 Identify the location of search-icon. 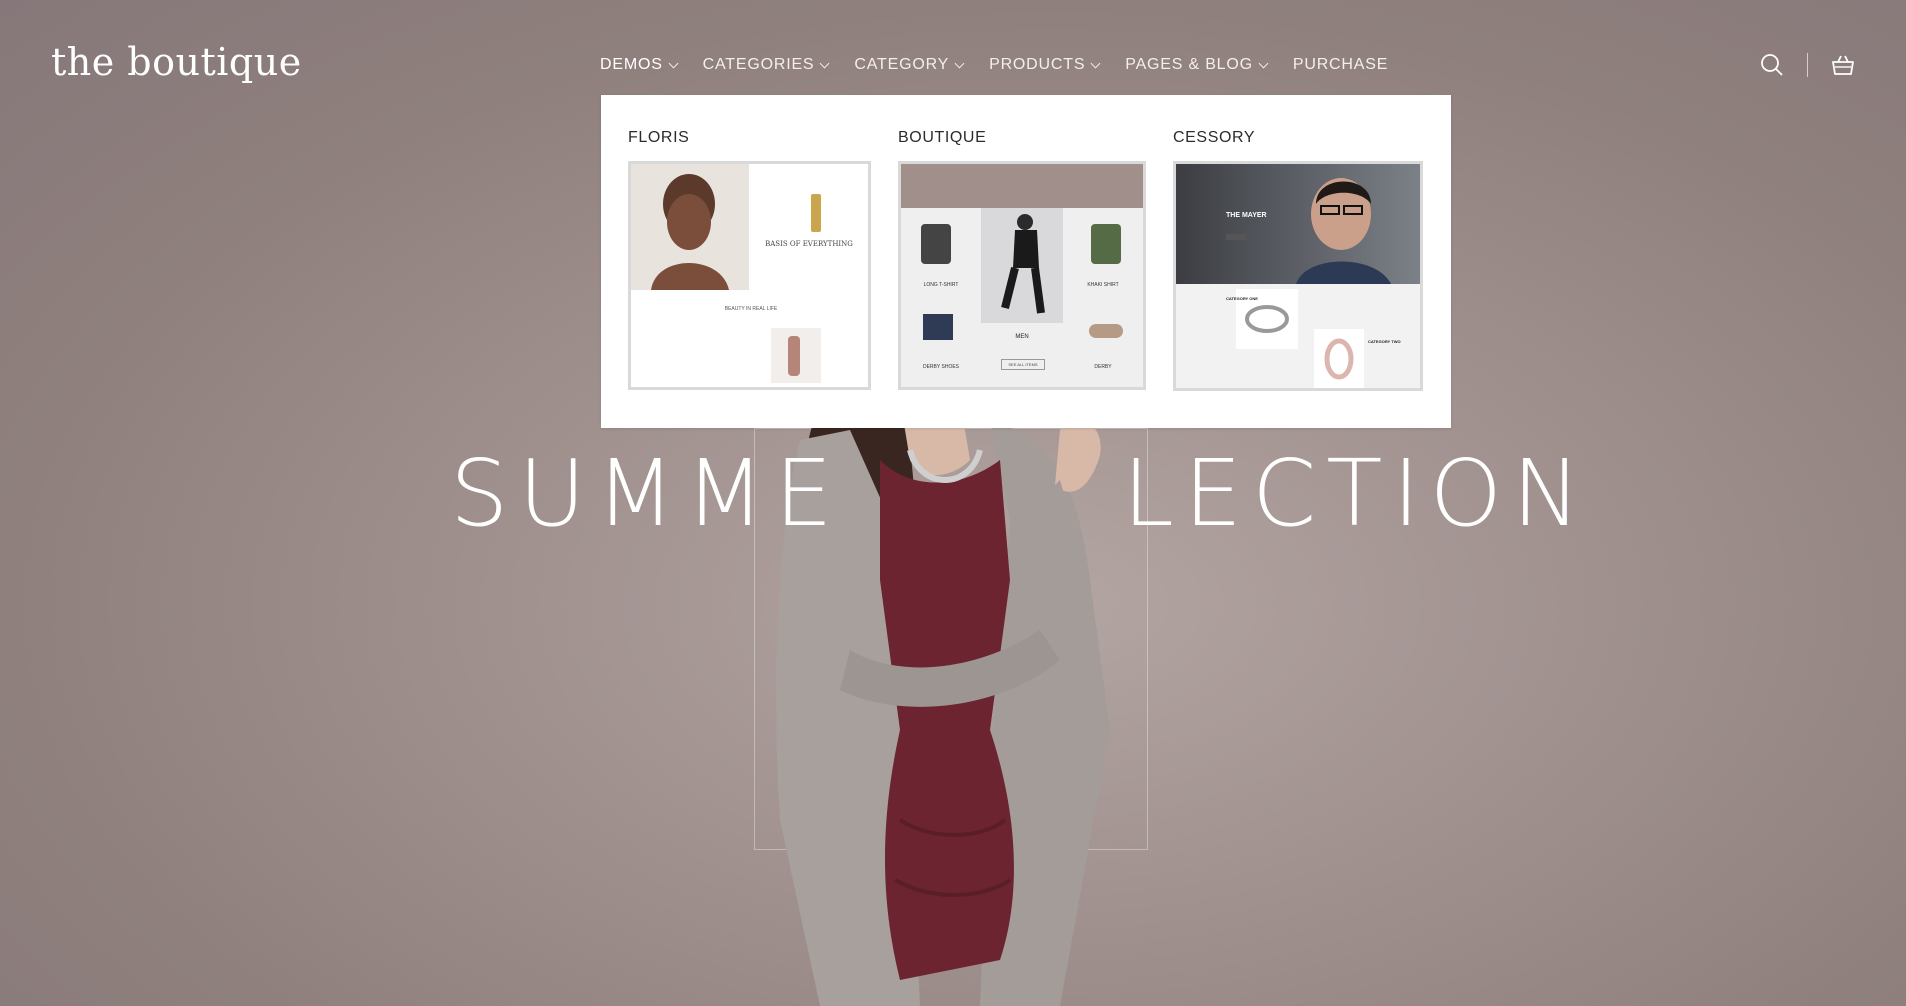
(1772, 65).